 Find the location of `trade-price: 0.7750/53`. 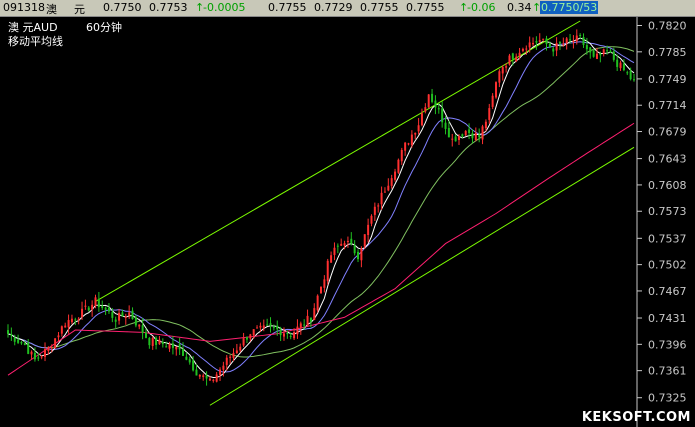

trade-price: 0.7750/53 is located at coordinates (569, 7).